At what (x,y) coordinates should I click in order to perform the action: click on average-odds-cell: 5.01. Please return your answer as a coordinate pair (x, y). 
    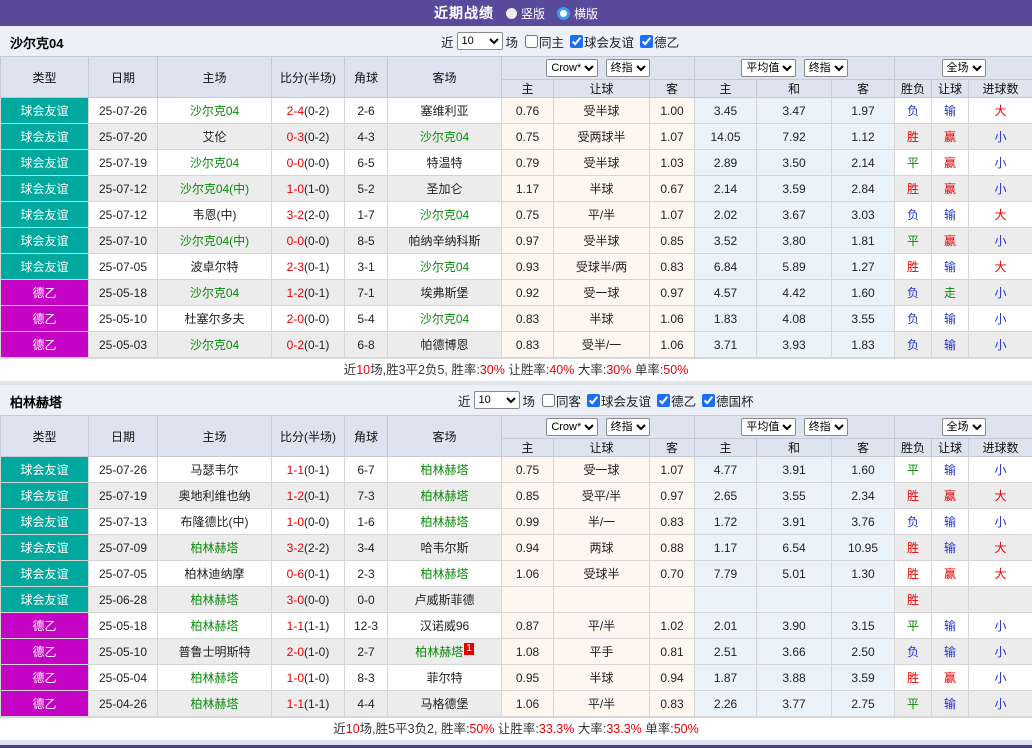
    Looking at the image, I should click on (794, 574).